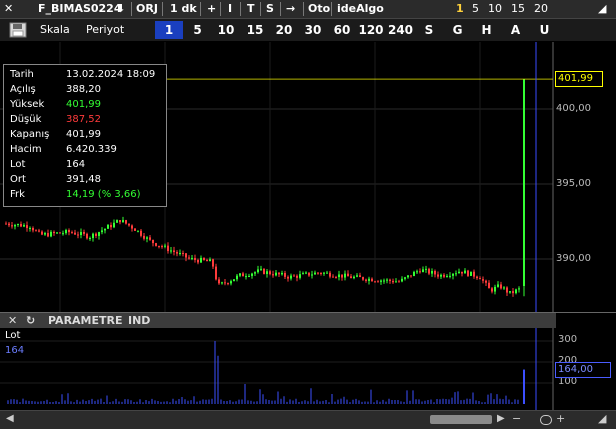 The image size is (616, 429). Describe the element at coordinates (284, 30) in the screenshot. I see `period-20: 20` at that location.